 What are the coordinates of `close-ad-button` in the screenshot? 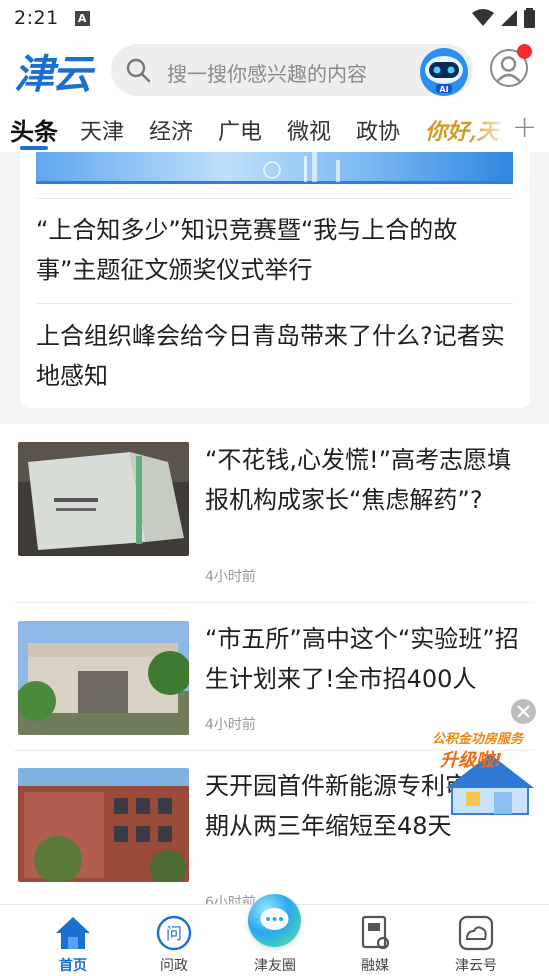 It's located at (523, 711).